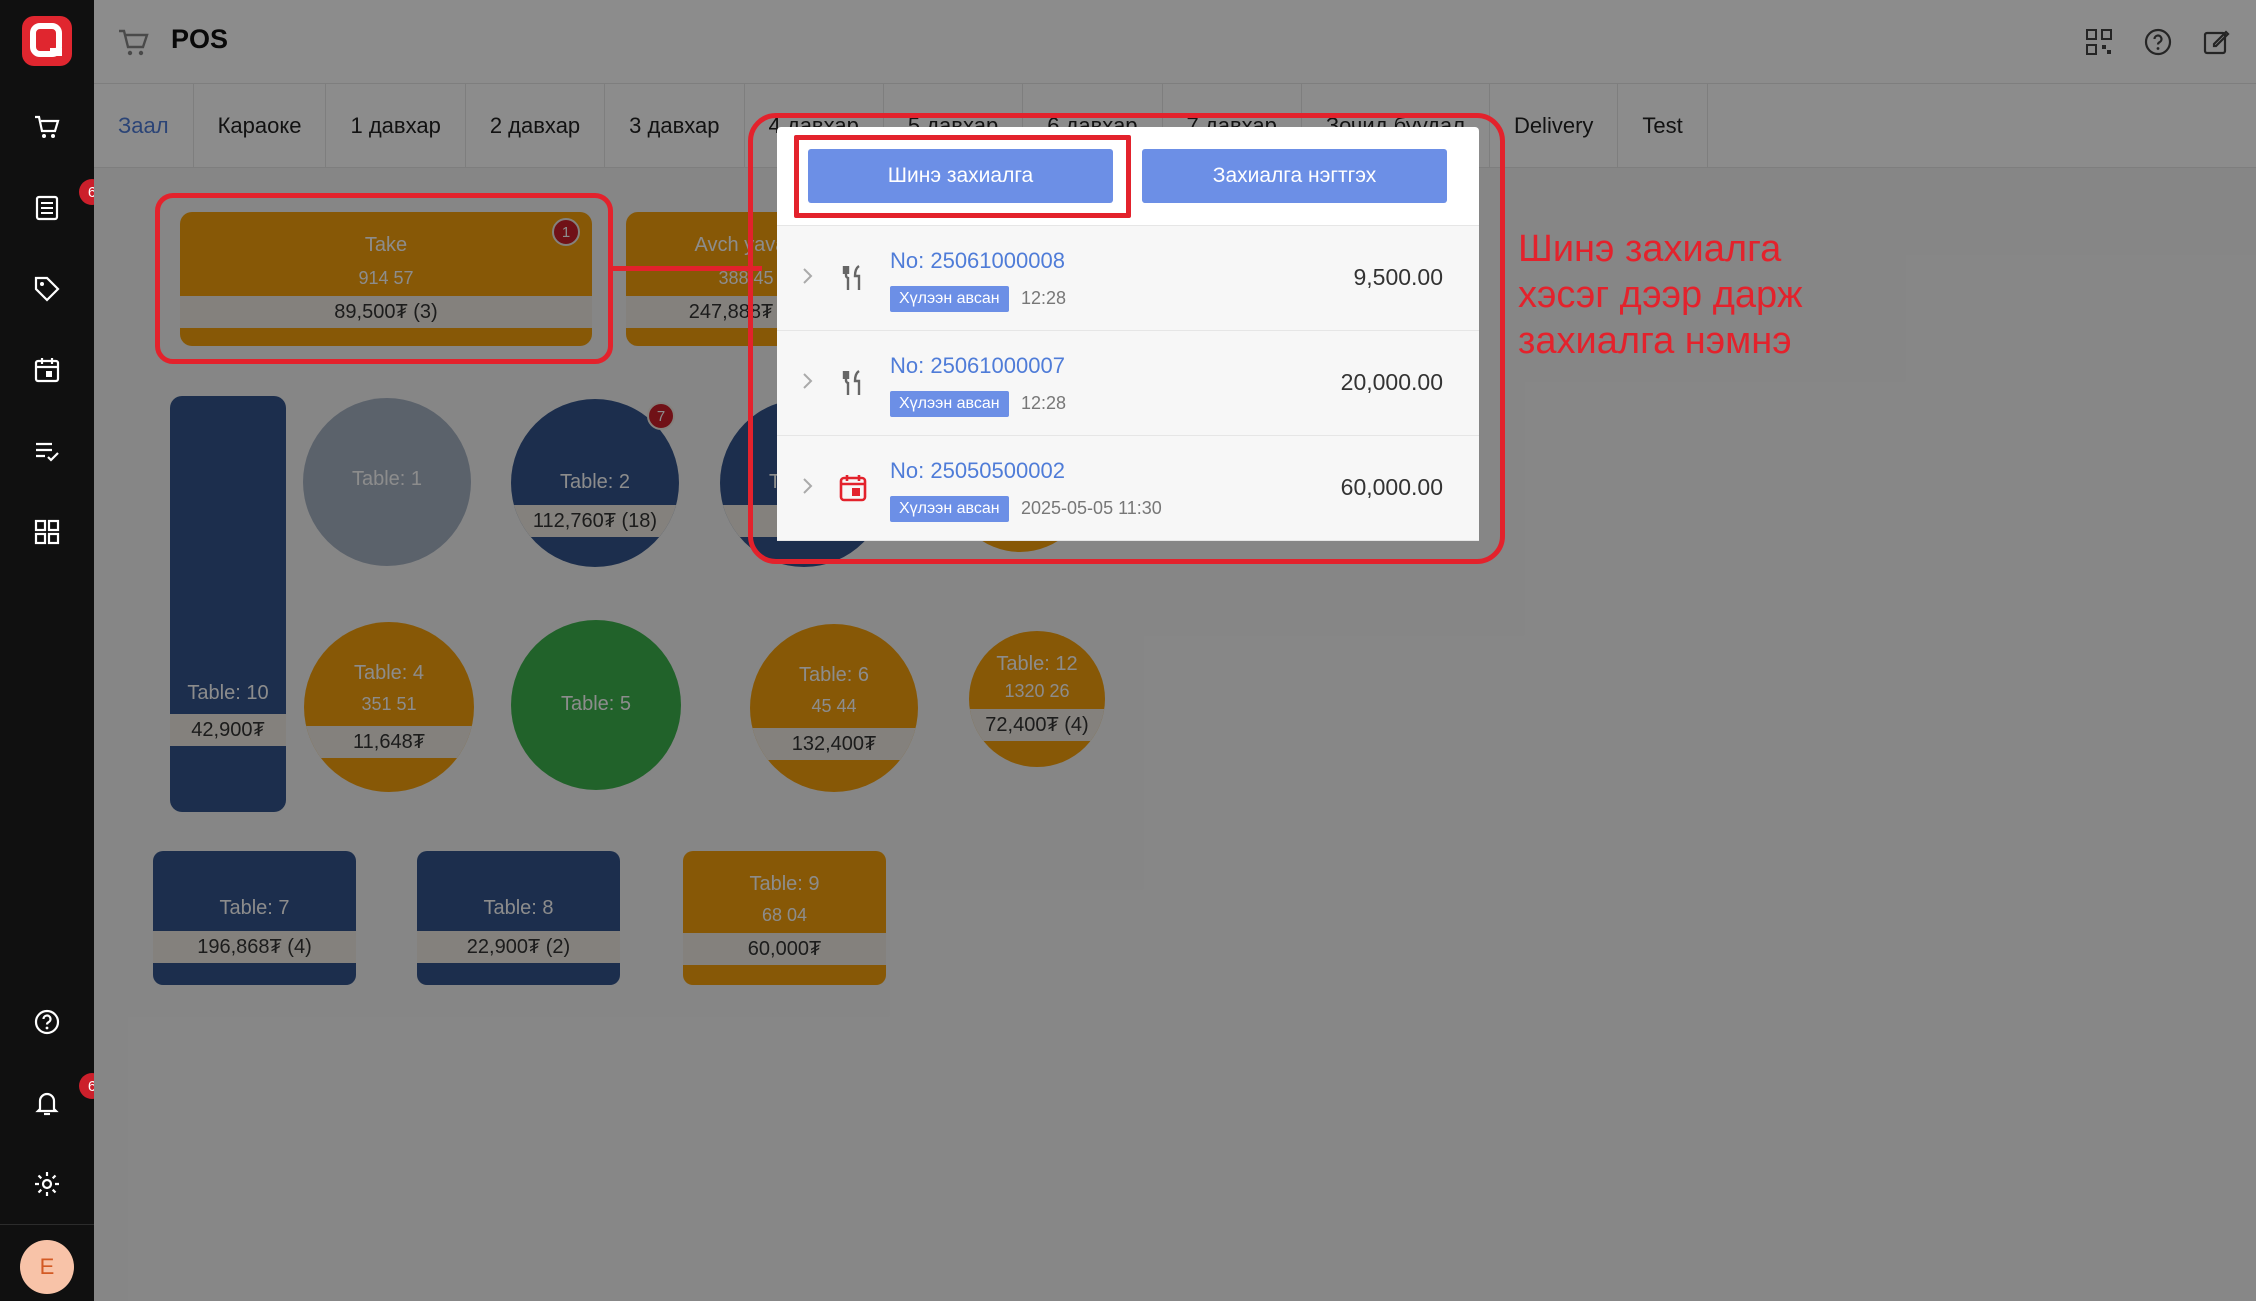 The image size is (2256, 1301). I want to click on sidebar: 6 6 E, so click(52, 650).